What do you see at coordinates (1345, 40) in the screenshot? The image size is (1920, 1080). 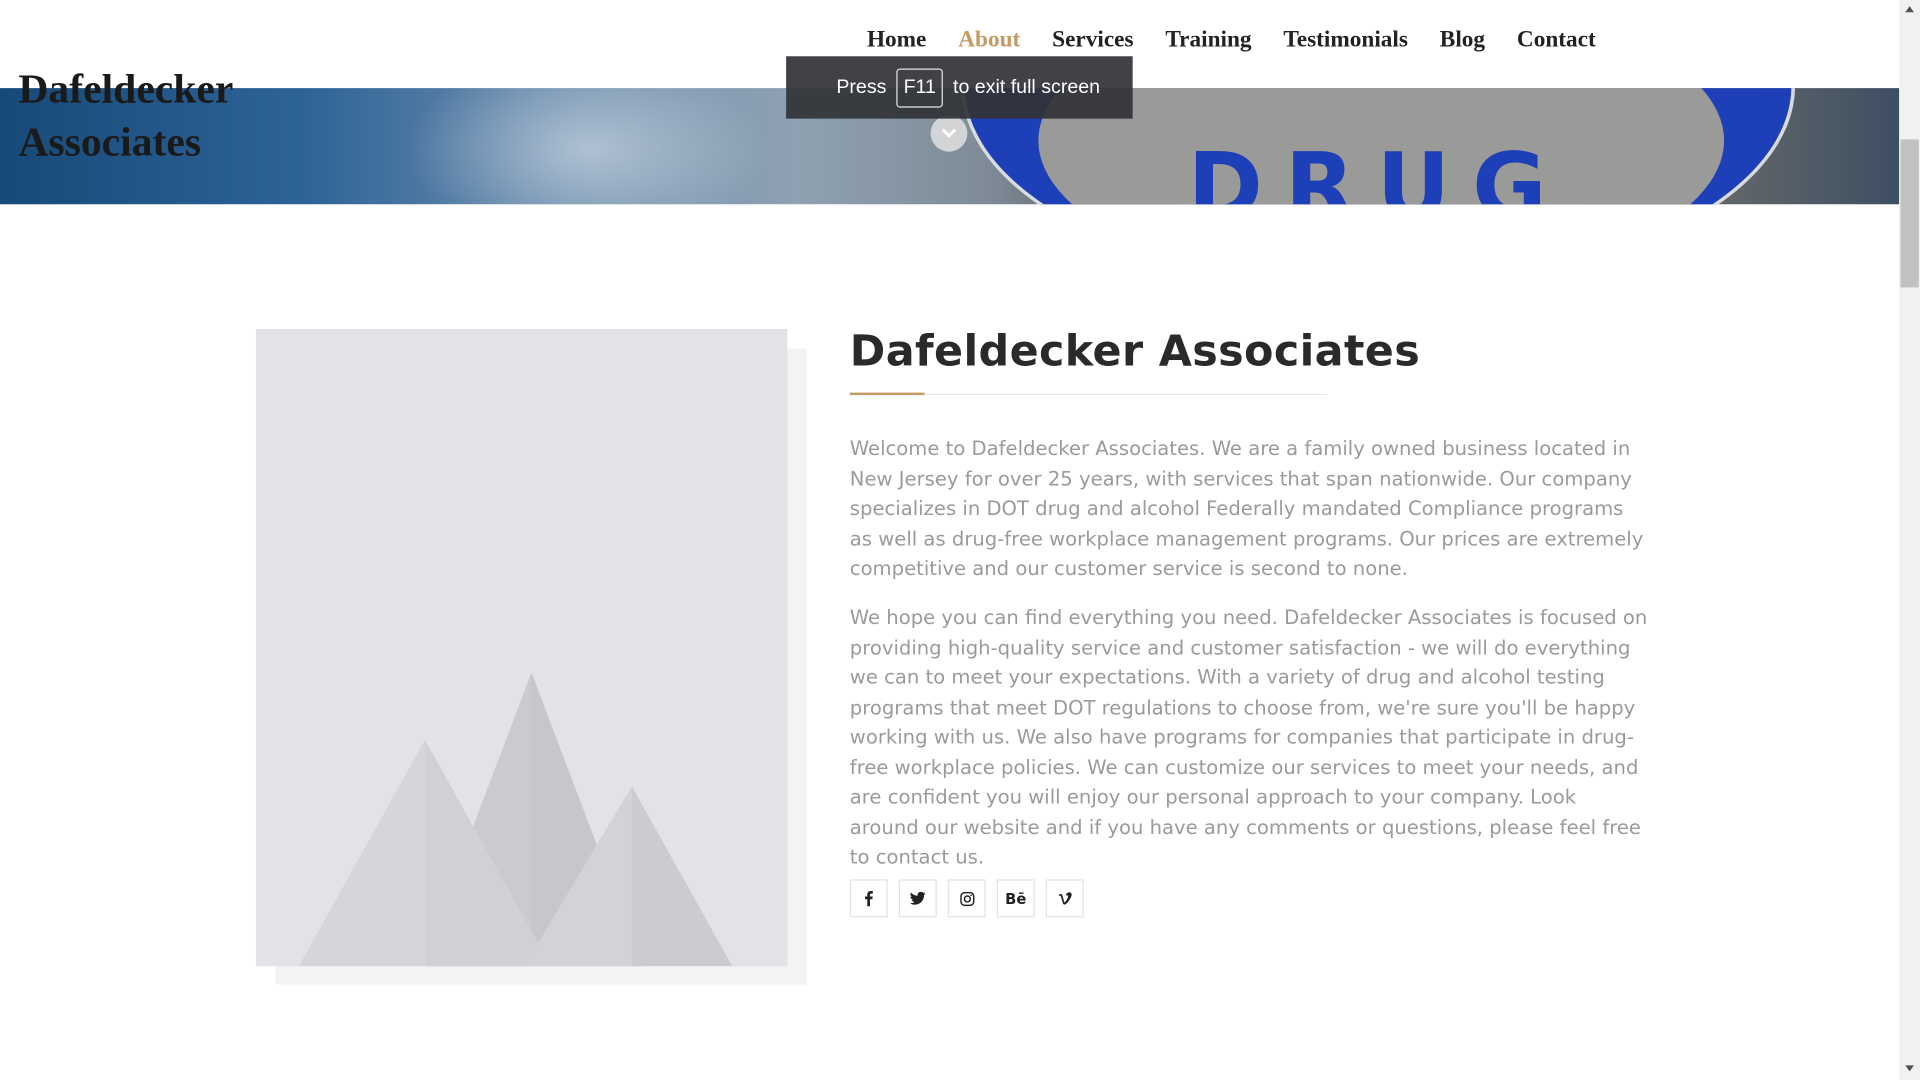 I see `nav-item-testimonials: Testimonials` at bounding box center [1345, 40].